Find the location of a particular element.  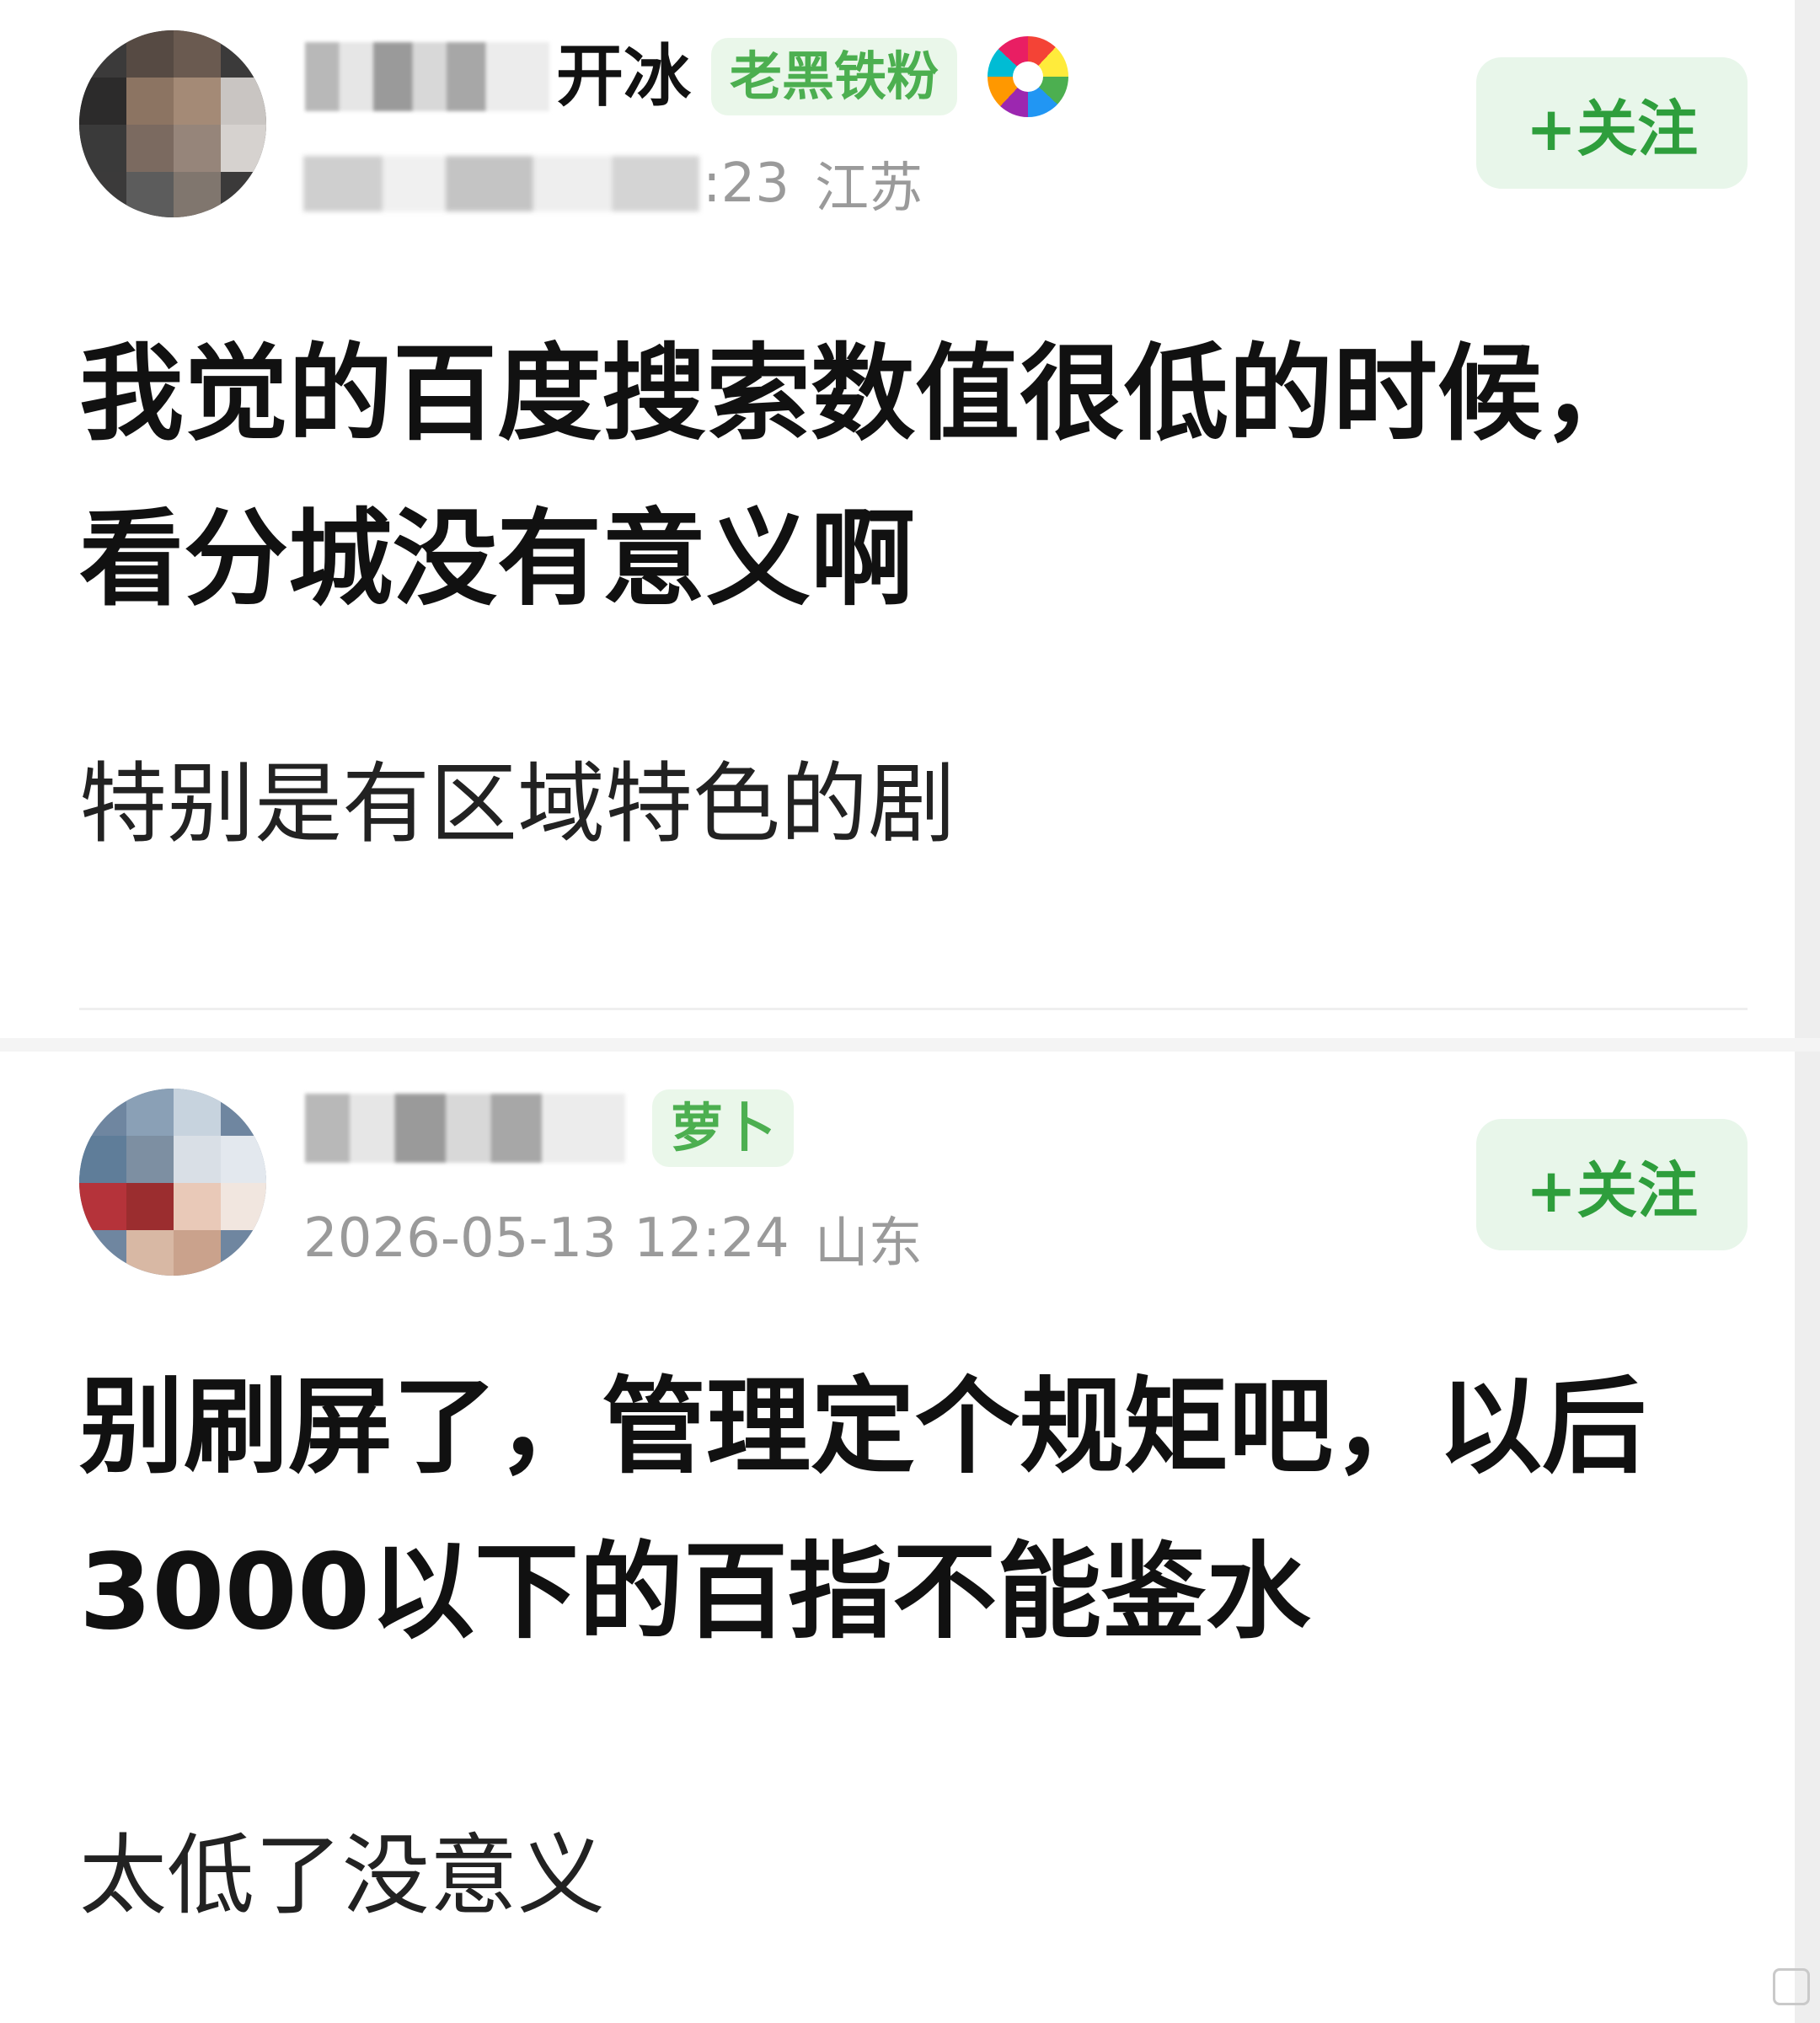

post-meta: 2026-05-13 12:24 山东 is located at coordinates (613, 1238).